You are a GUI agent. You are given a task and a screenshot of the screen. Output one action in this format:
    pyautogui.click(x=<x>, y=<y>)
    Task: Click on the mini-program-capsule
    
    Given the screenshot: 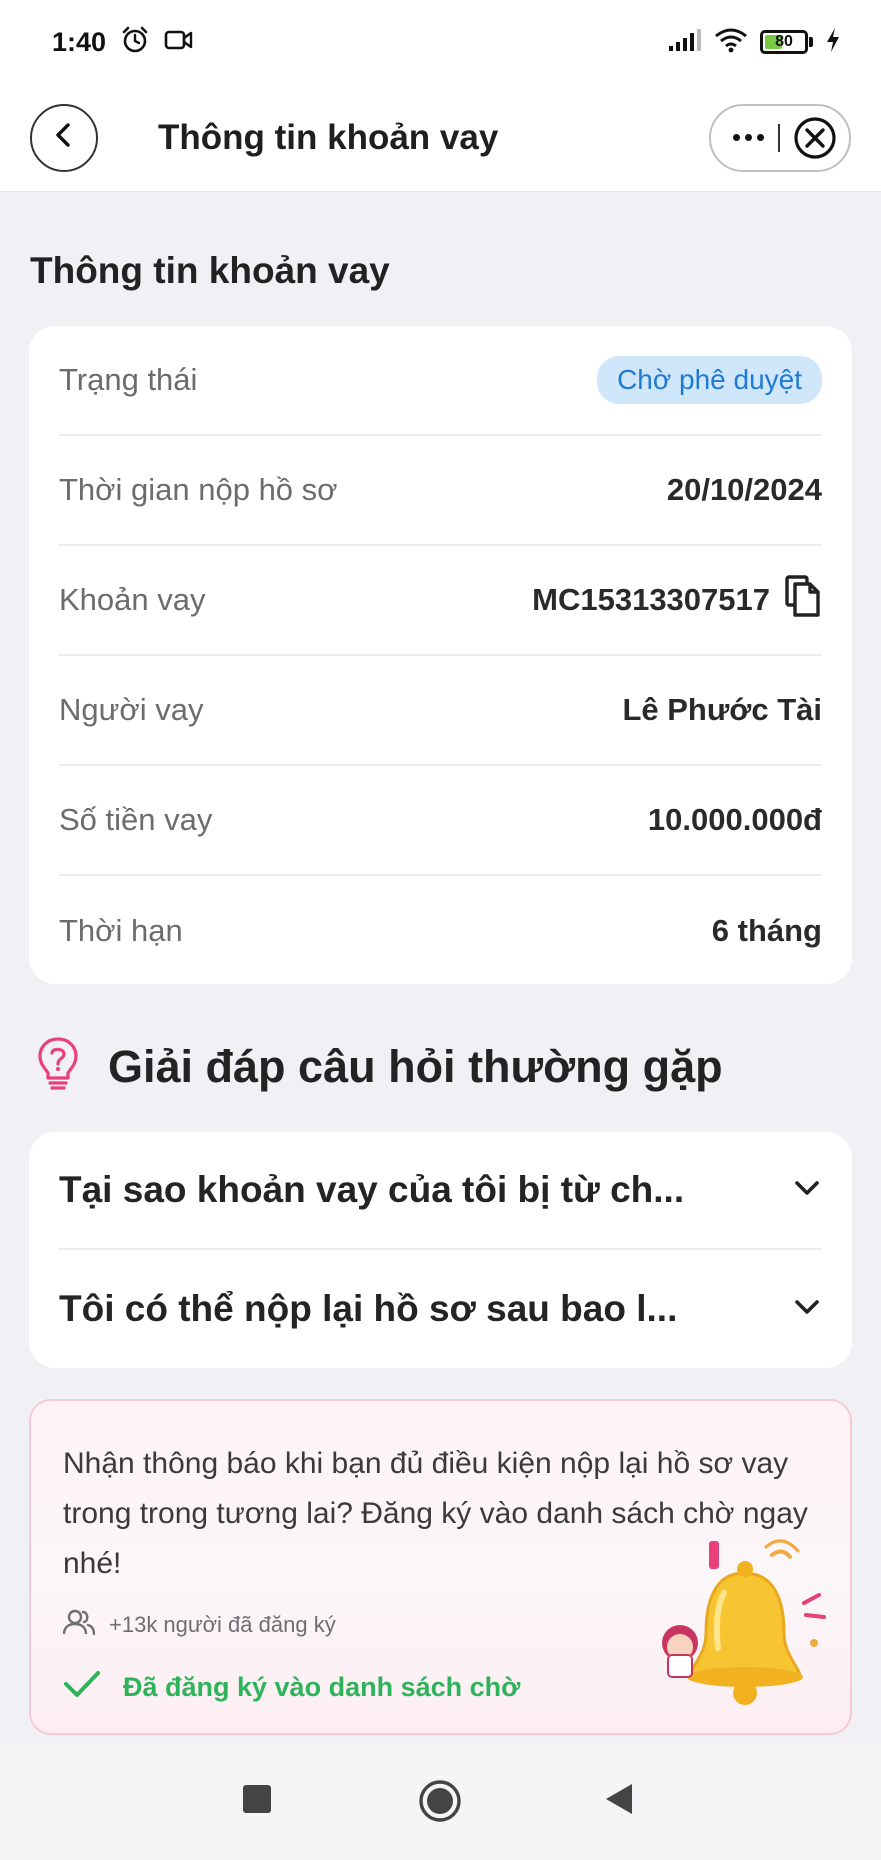 What is the action you would take?
    pyautogui.click(x=780, y=137)
    